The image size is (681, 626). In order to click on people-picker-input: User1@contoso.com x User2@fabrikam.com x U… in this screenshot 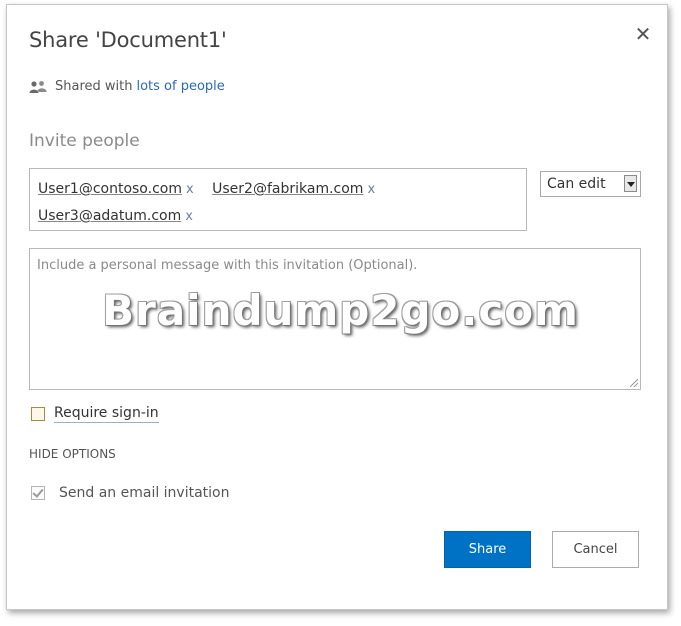, I will do `click(278, 199)`.